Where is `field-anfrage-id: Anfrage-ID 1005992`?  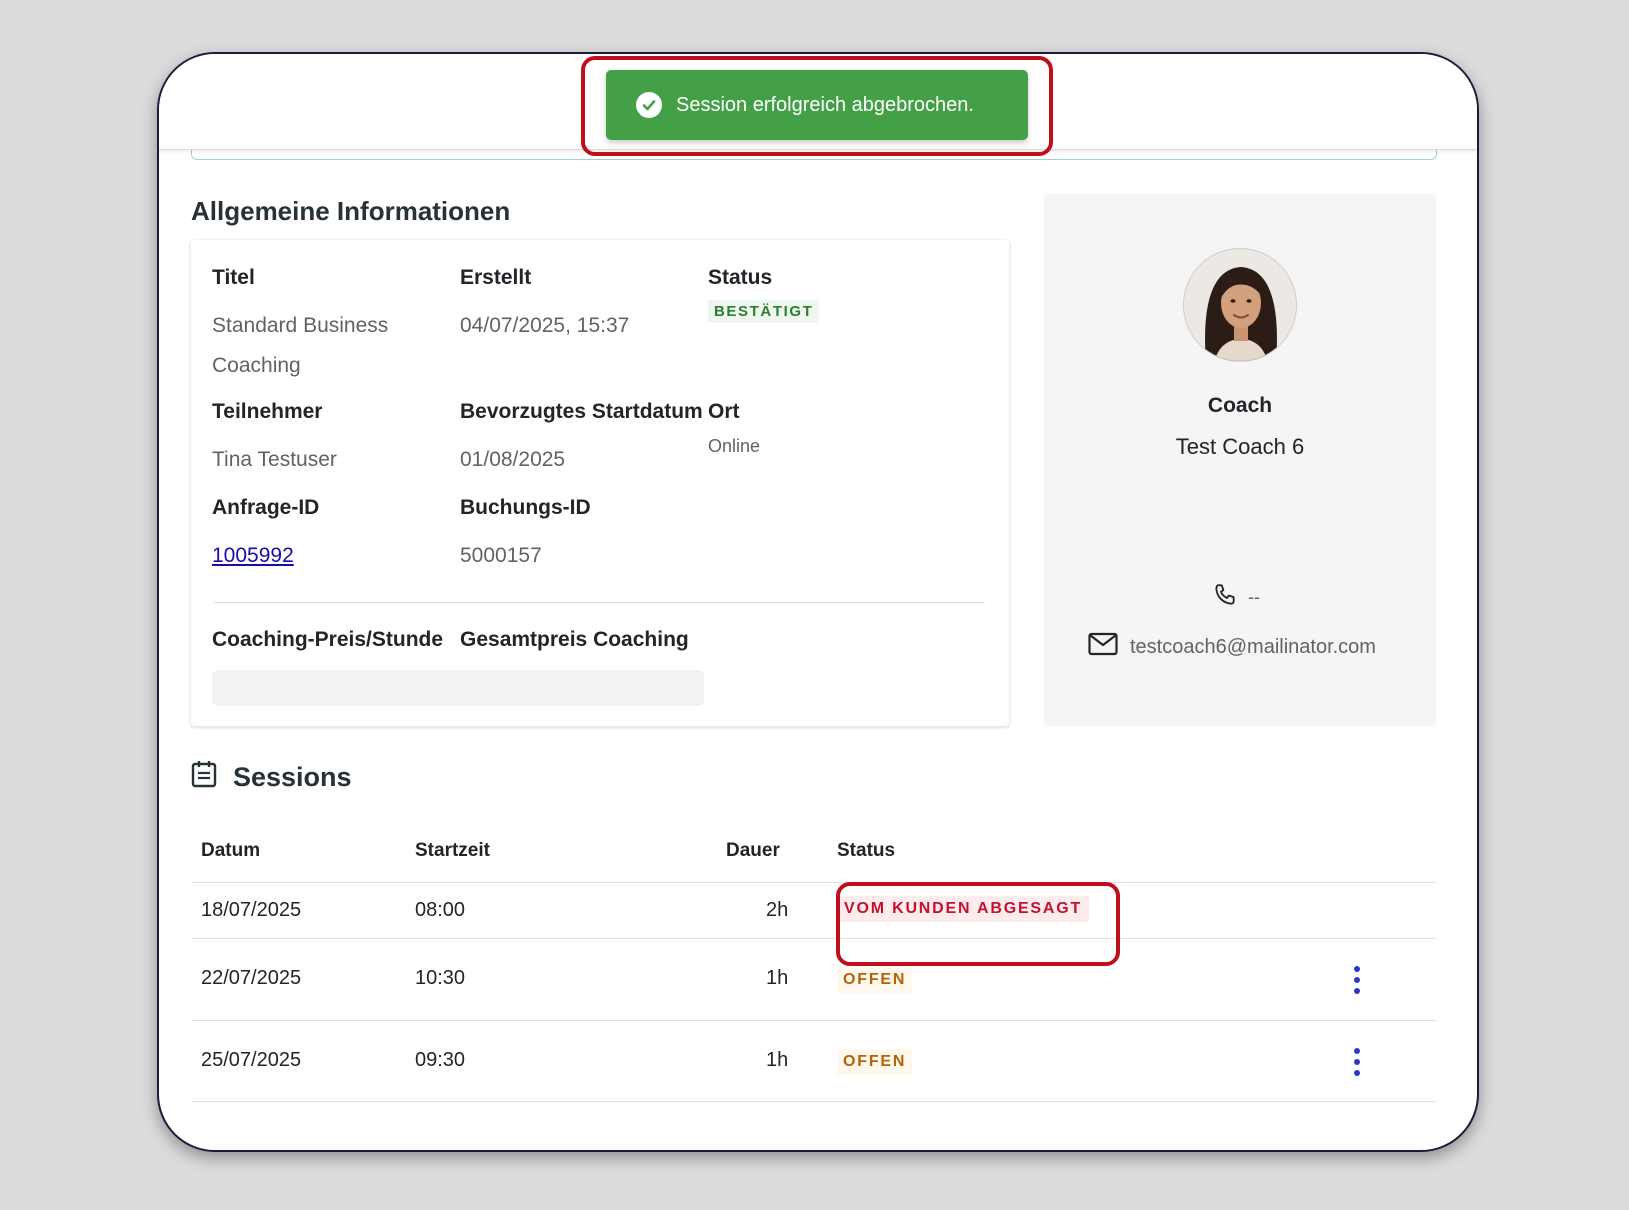 field-anfrage-id: Anfrage-ID 1005992 is located at coordinates (265, 536).